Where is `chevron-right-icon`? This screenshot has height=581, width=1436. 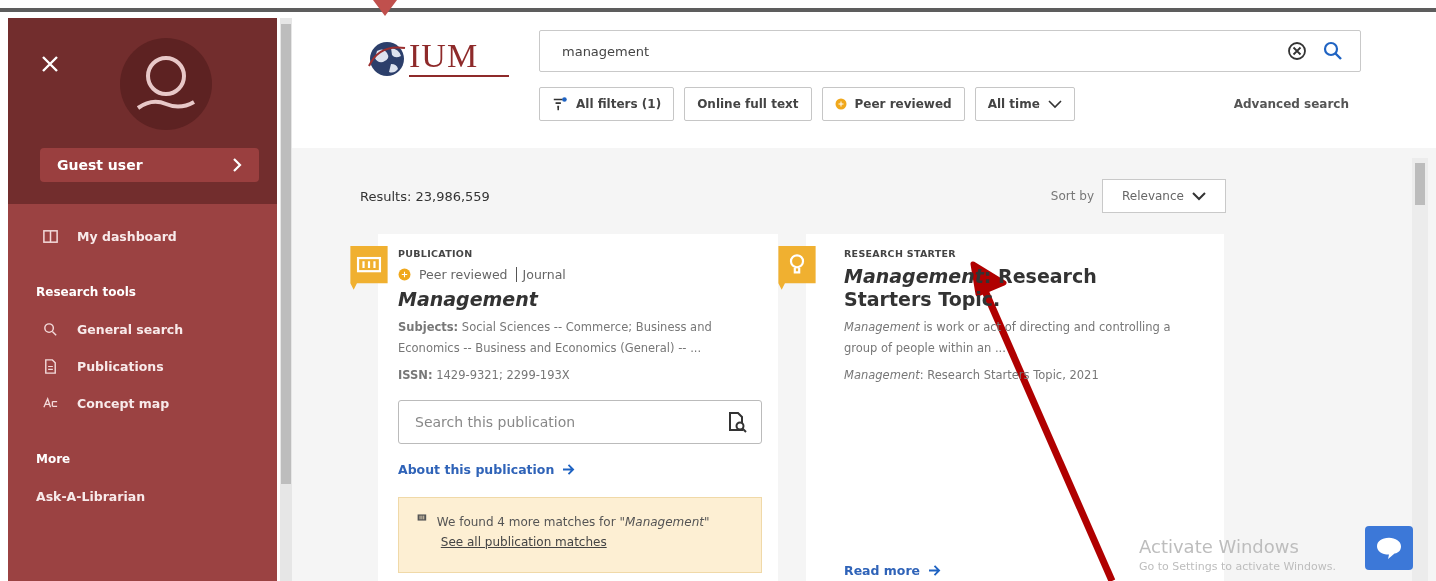
chevron-right-icon is located at coordinates (237, 165).